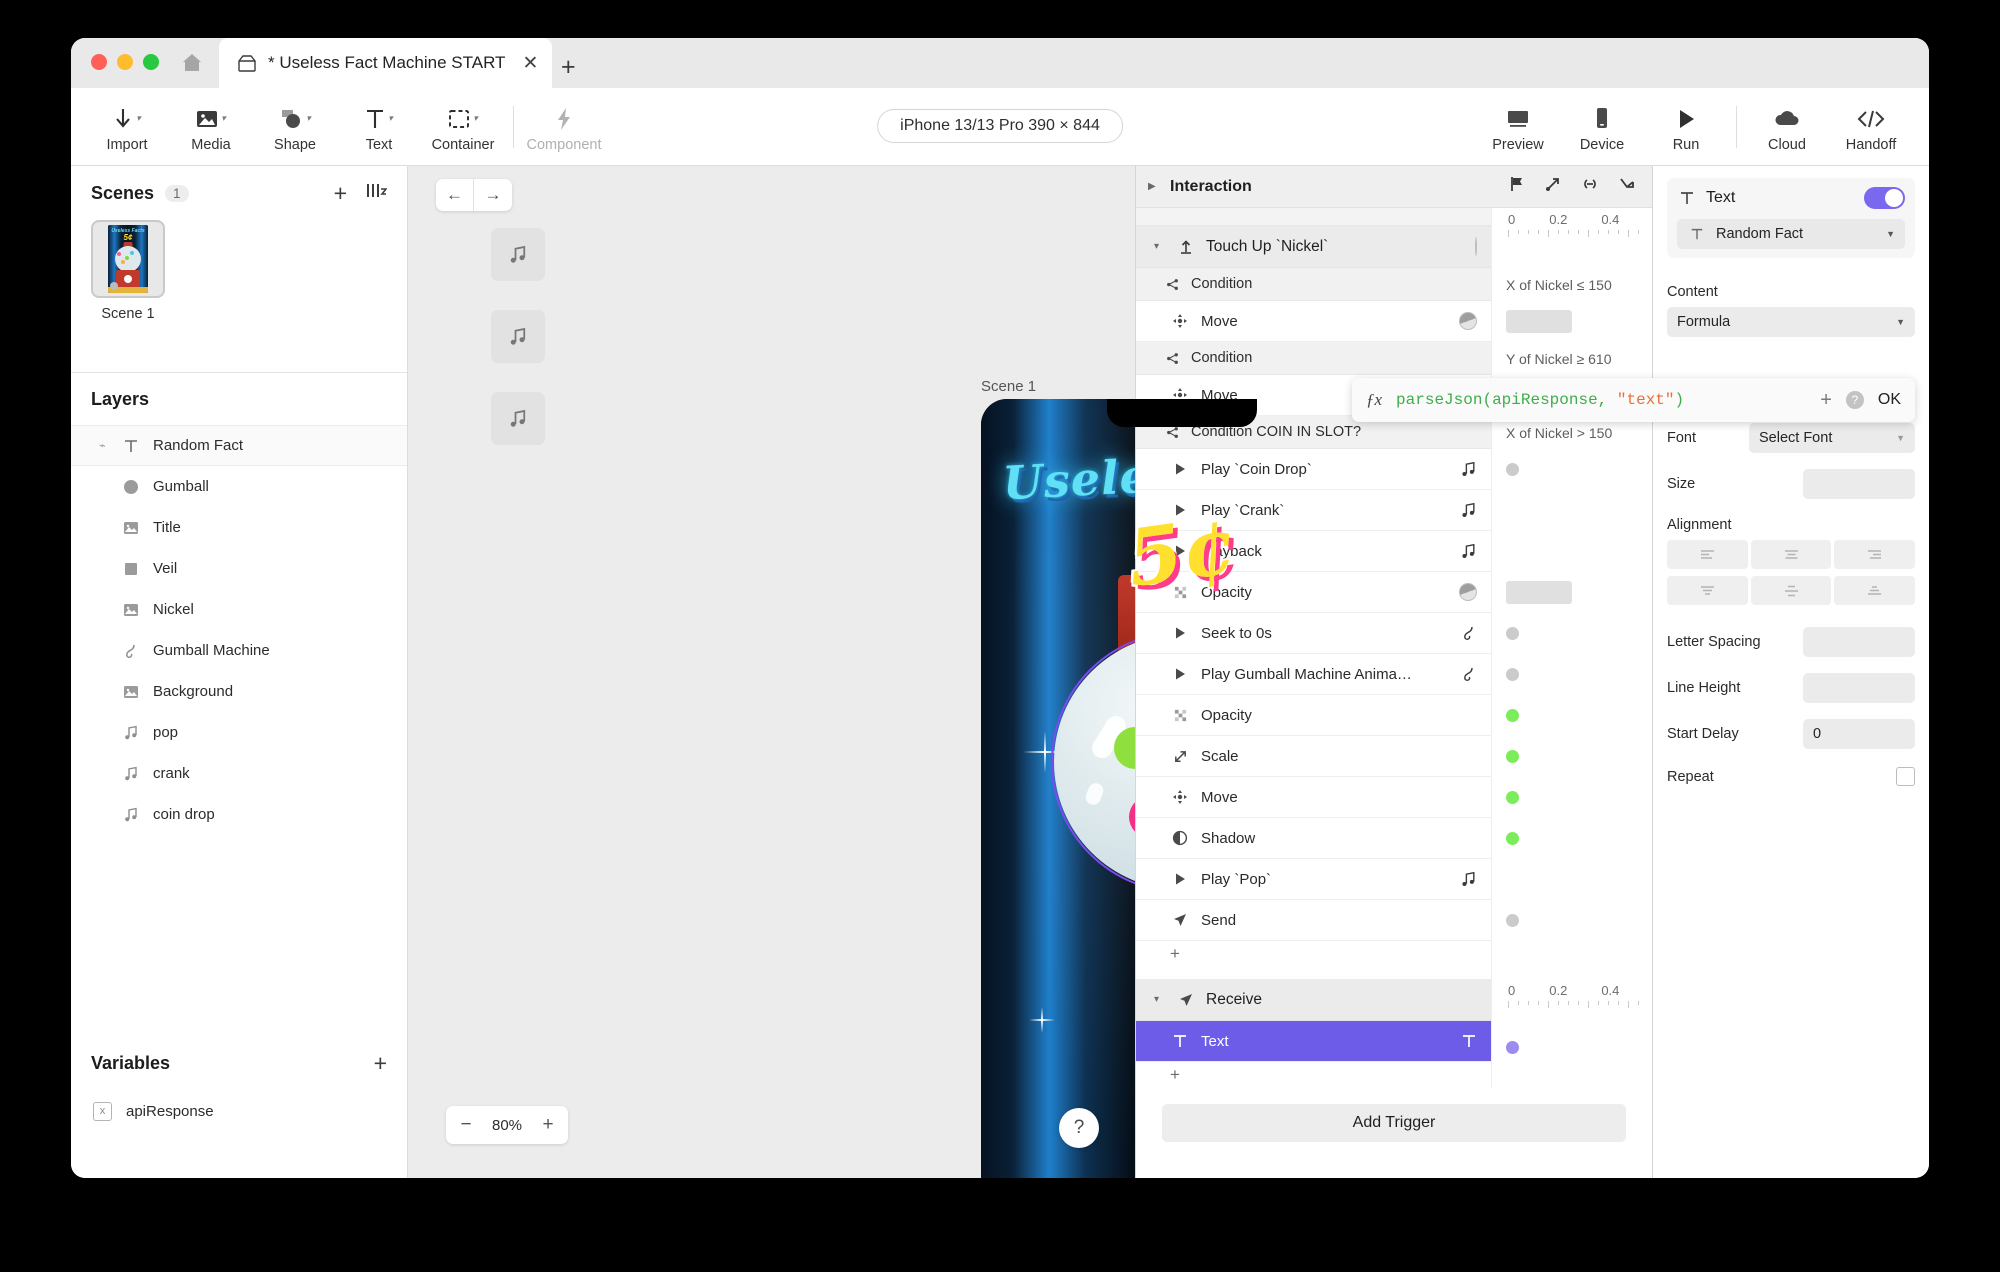 The image size is (2000, 1272). What do you see at coordinates (379, 127) in the screenshot?
I see `toolbar-text: ▾ Text` at bounding box center [379, 127].